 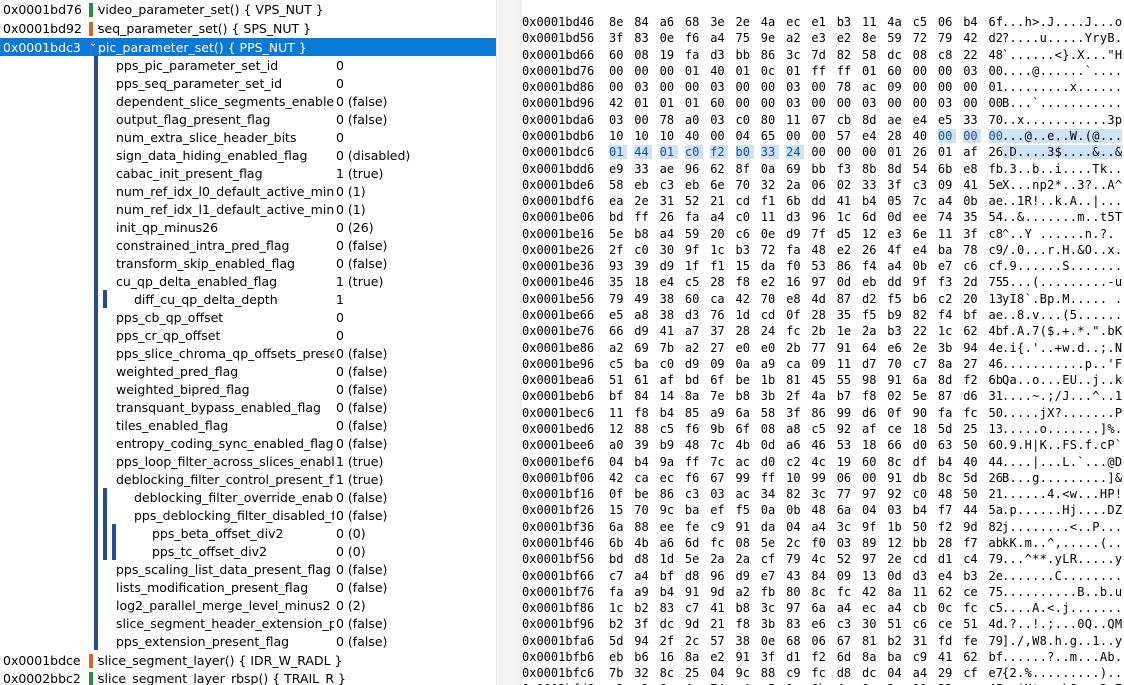 I want to click on hex-byte: ff, so click(x=820, y=71).